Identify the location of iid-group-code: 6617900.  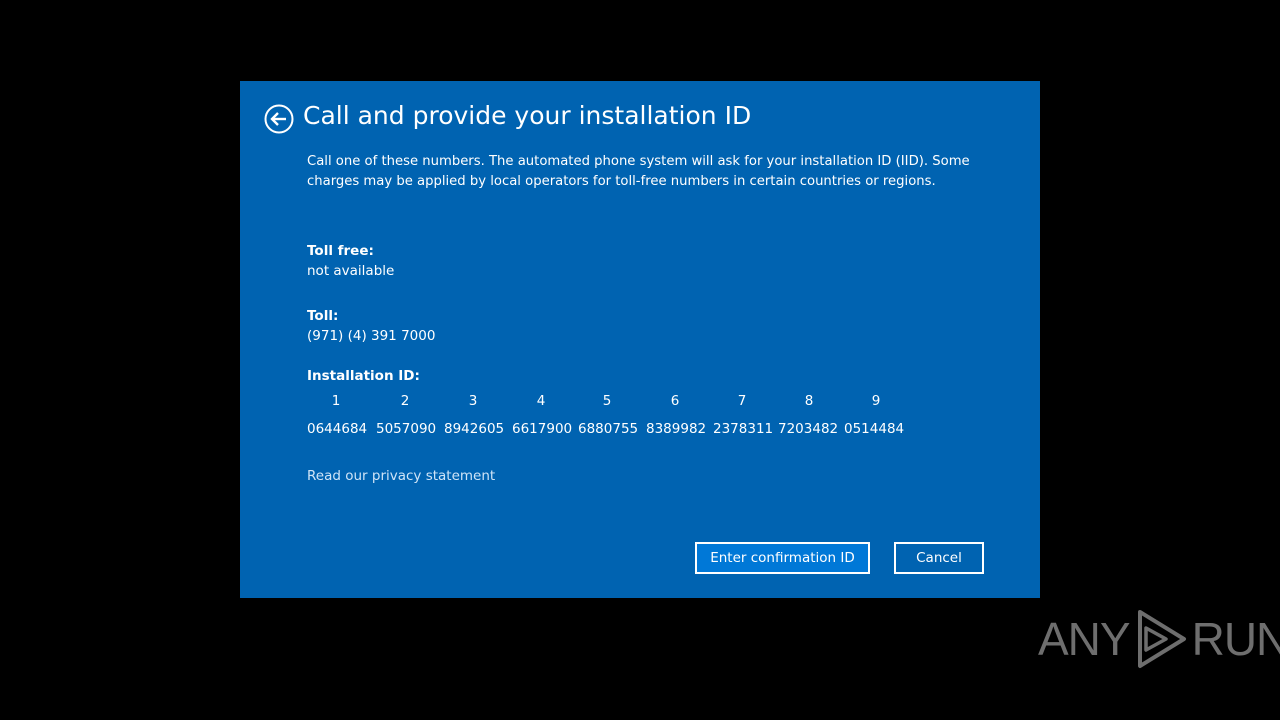
(542, 429).